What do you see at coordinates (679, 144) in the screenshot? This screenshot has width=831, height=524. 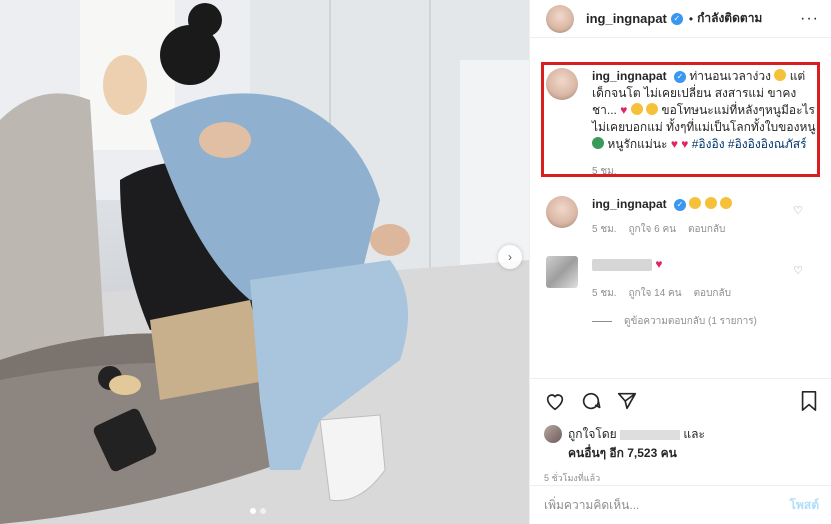 I see `heart-emoji-icon: ♥ ♥` at bounding box center [679, 144].